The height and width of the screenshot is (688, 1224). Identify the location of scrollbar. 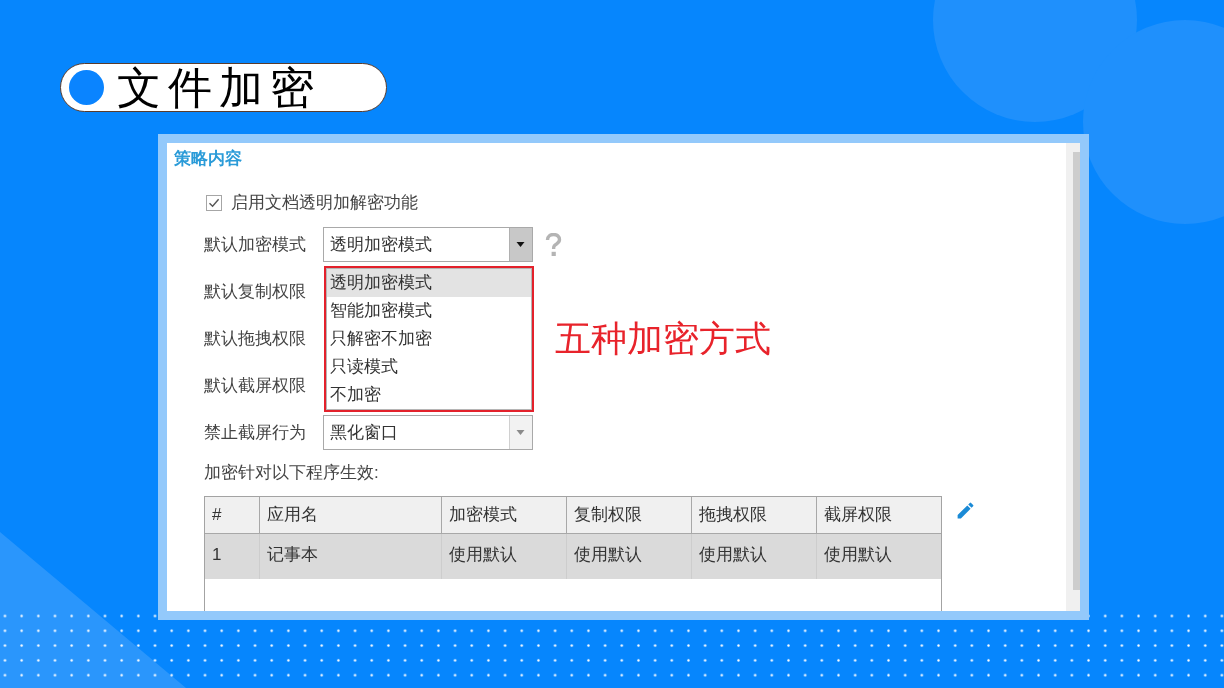
(1073, 377).